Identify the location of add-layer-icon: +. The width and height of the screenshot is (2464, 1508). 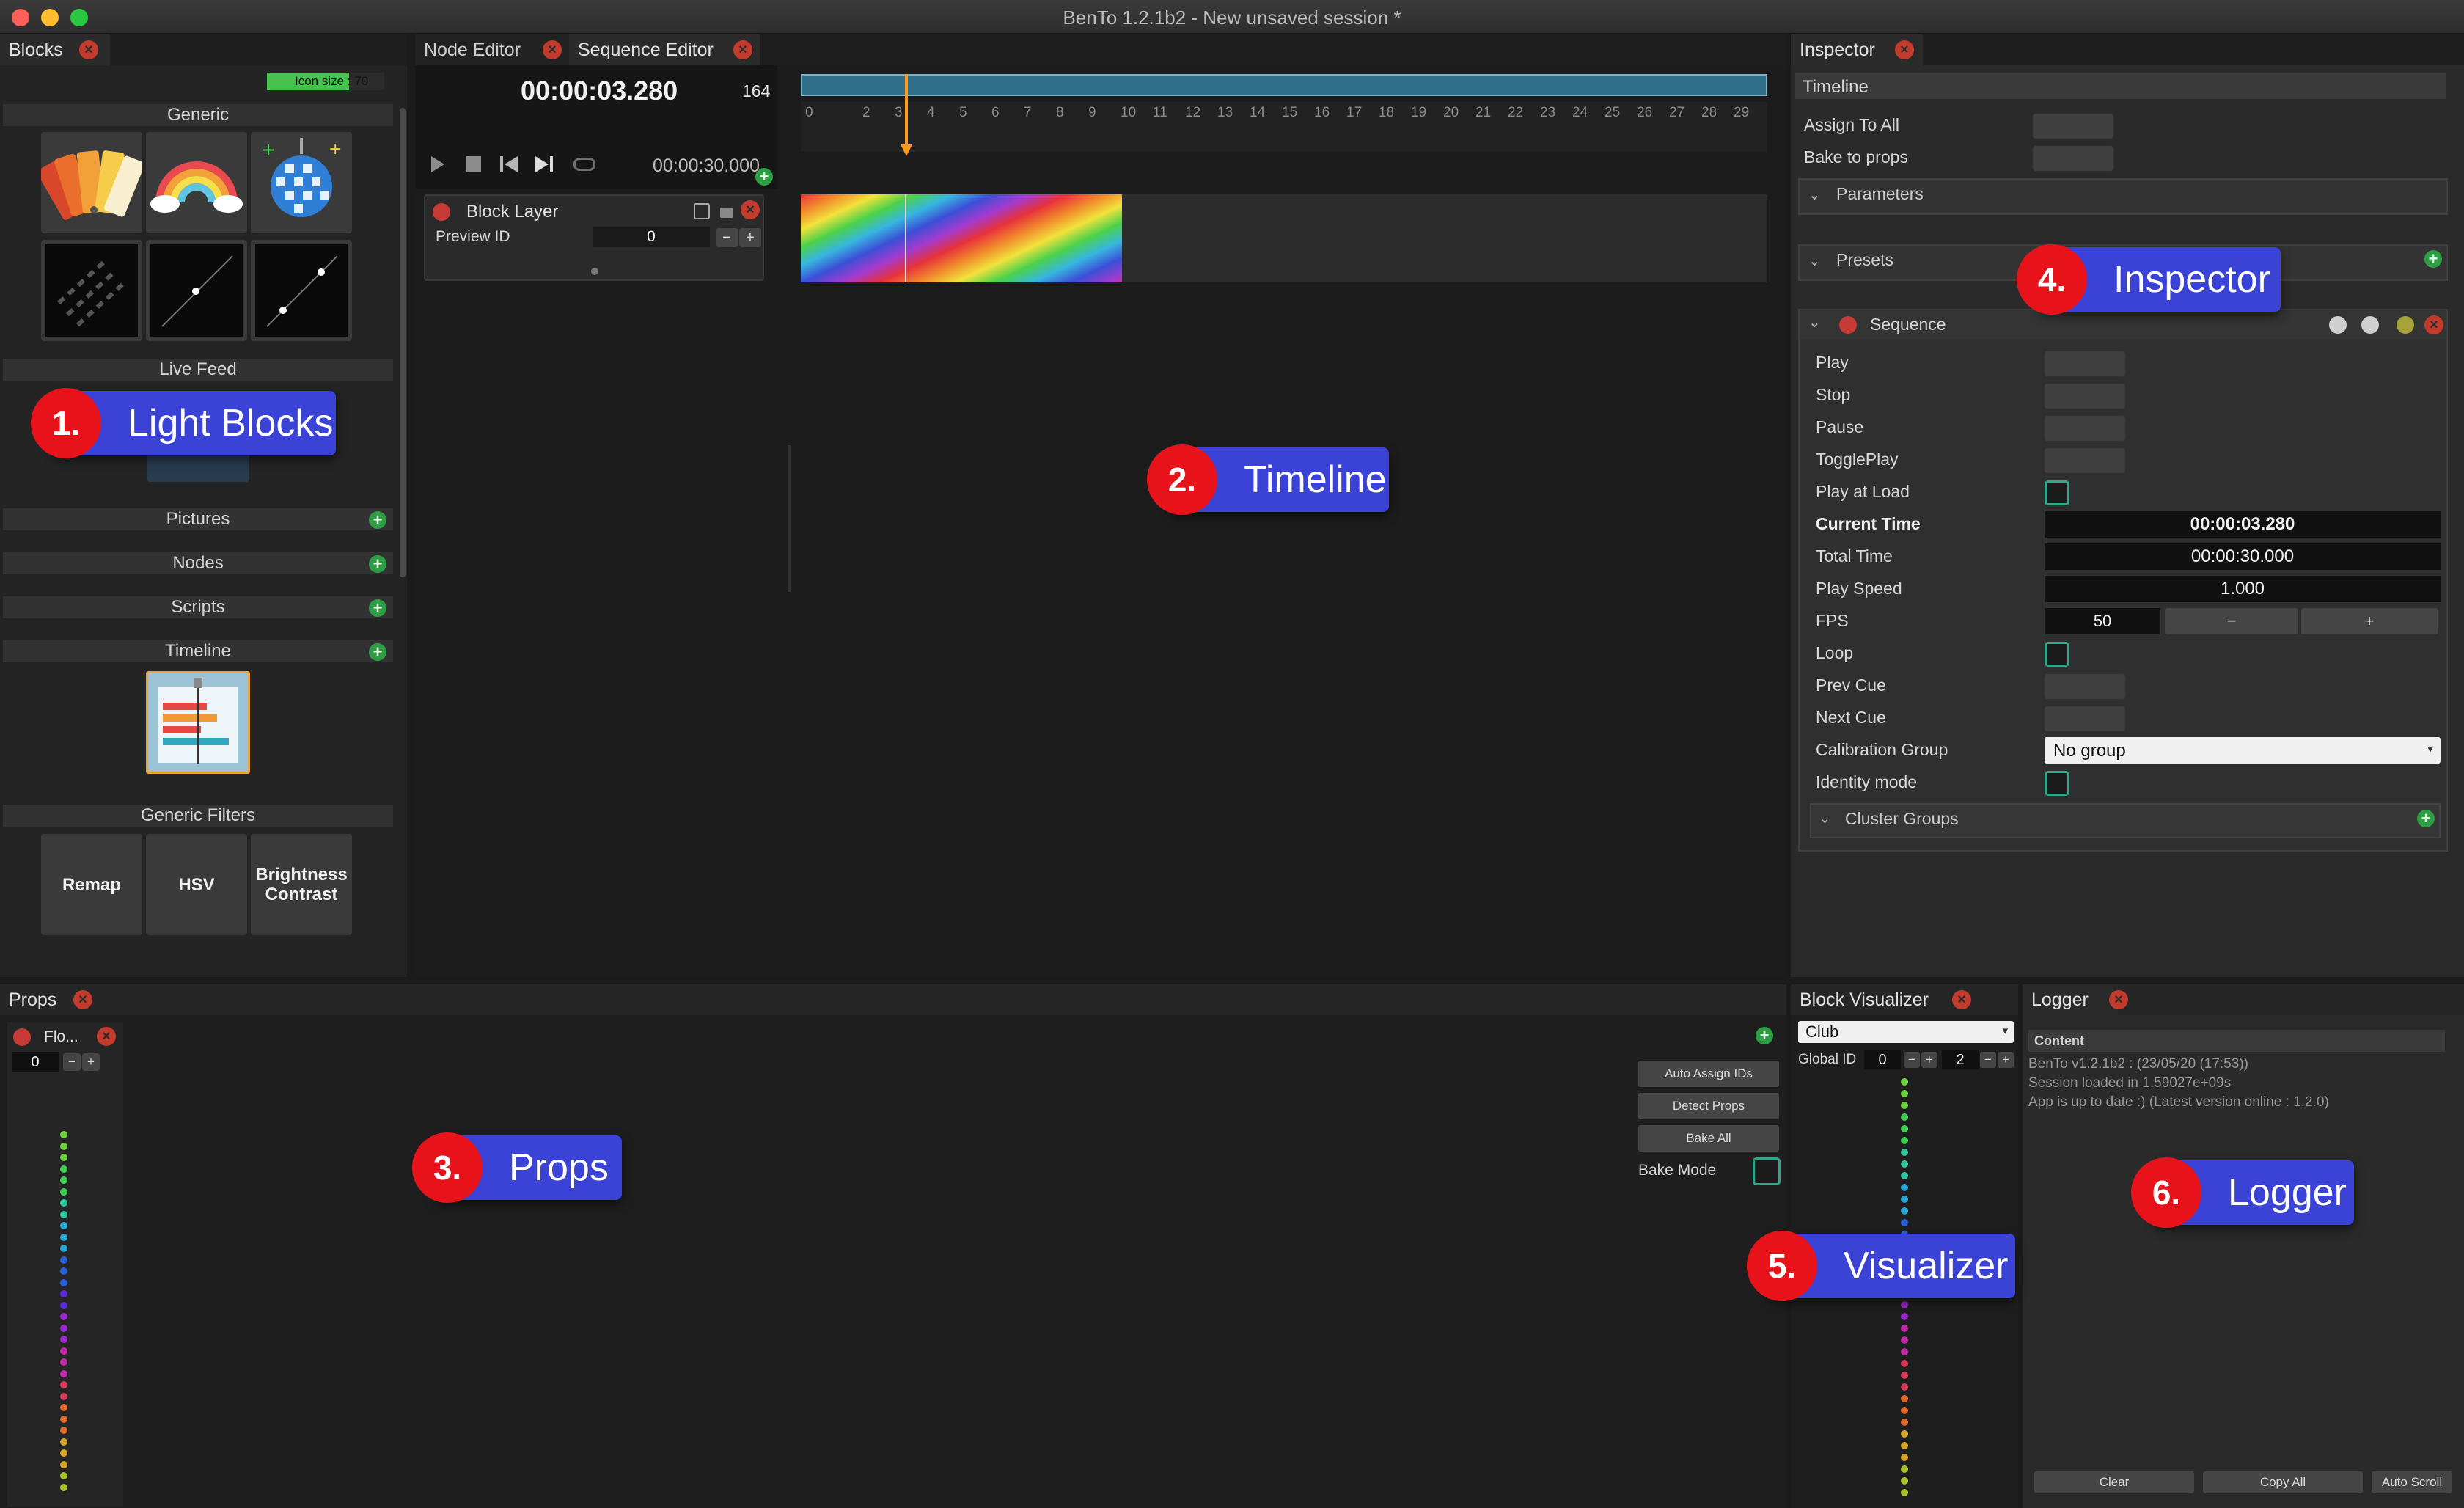
(764, 177).